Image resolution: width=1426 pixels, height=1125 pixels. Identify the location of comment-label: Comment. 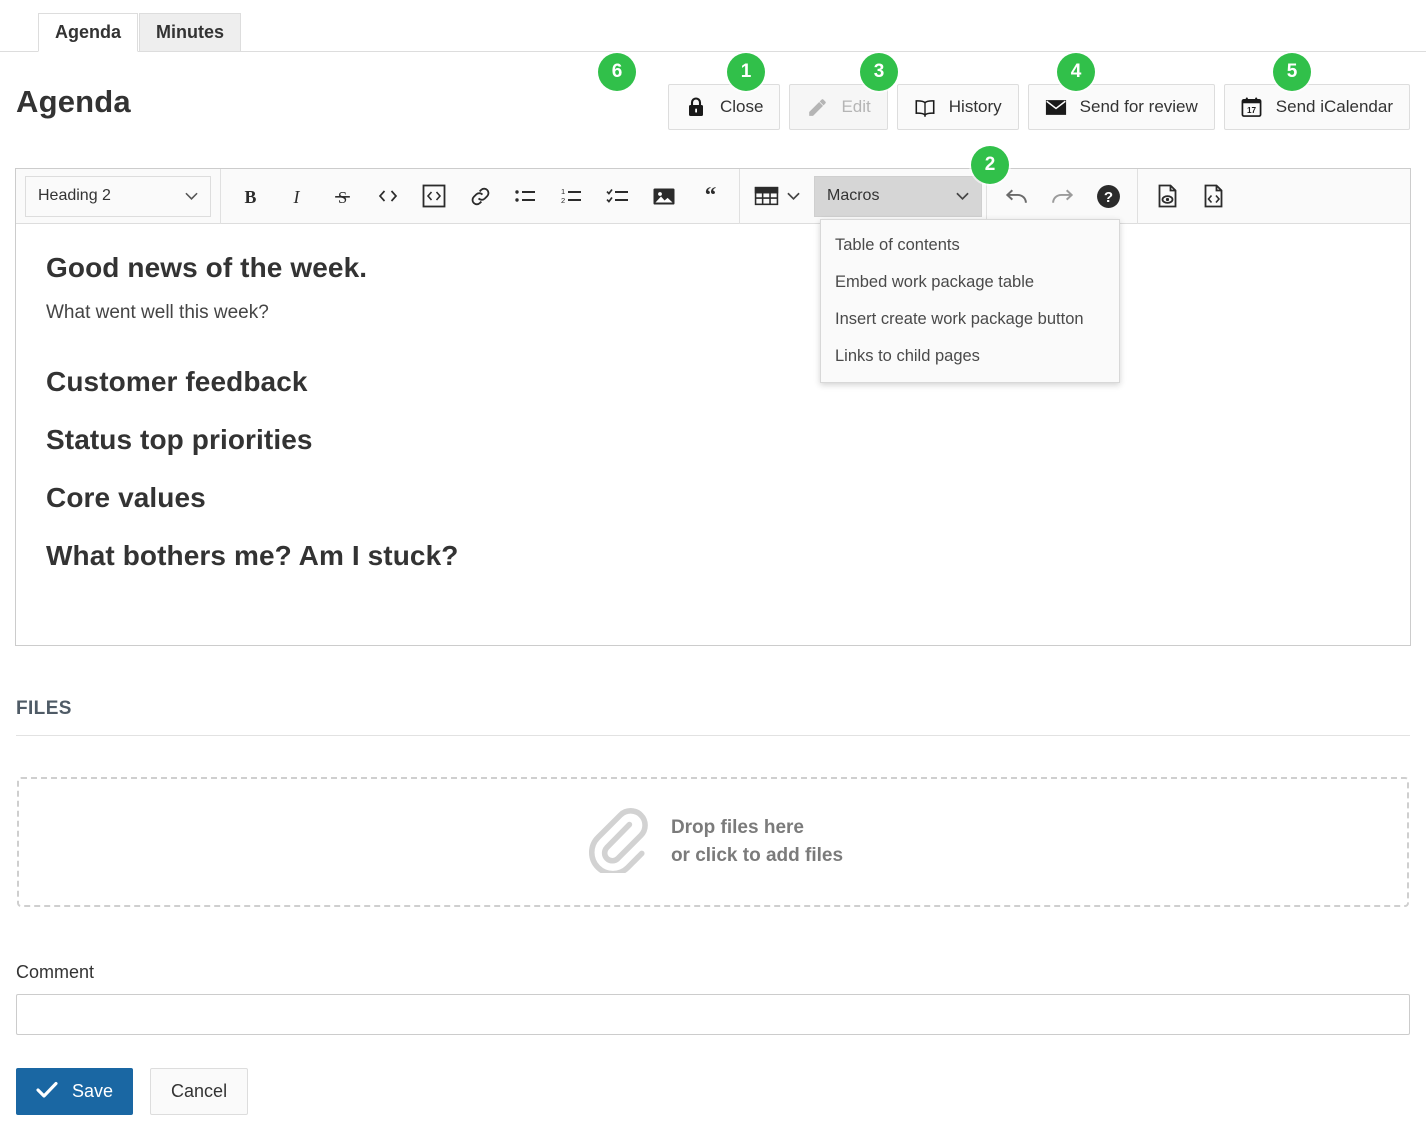
(55, 972).